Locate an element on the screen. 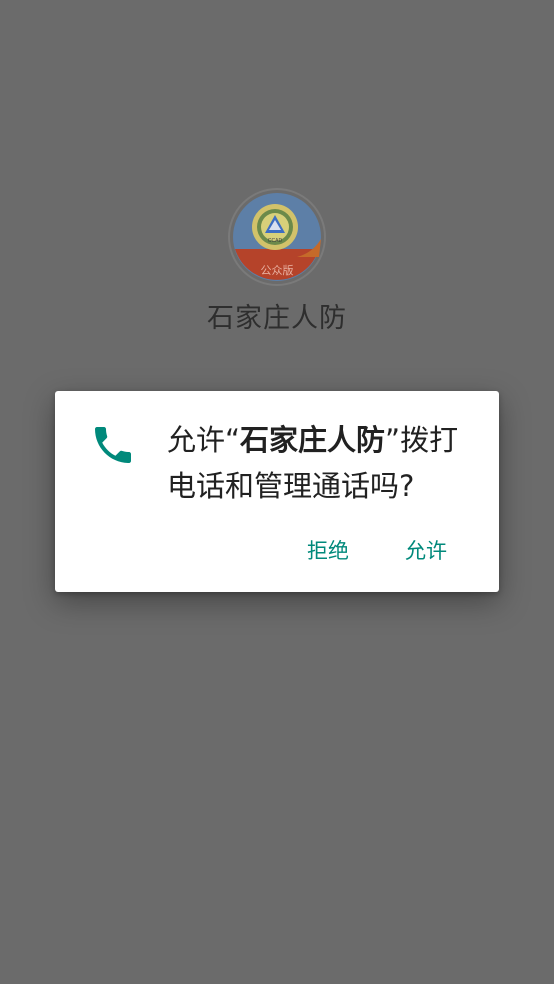  message-prefix: 允许“ is located at coordinates (204, 440).